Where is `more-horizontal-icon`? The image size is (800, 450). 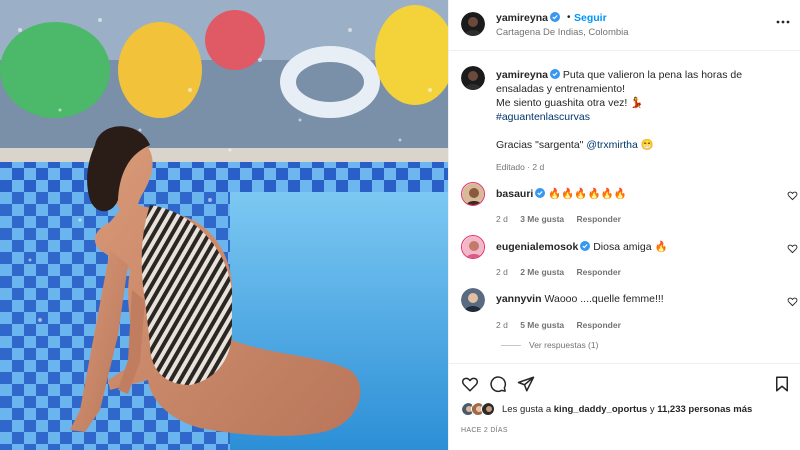
more-horizontal-icon is located at coordinates (783, 22).